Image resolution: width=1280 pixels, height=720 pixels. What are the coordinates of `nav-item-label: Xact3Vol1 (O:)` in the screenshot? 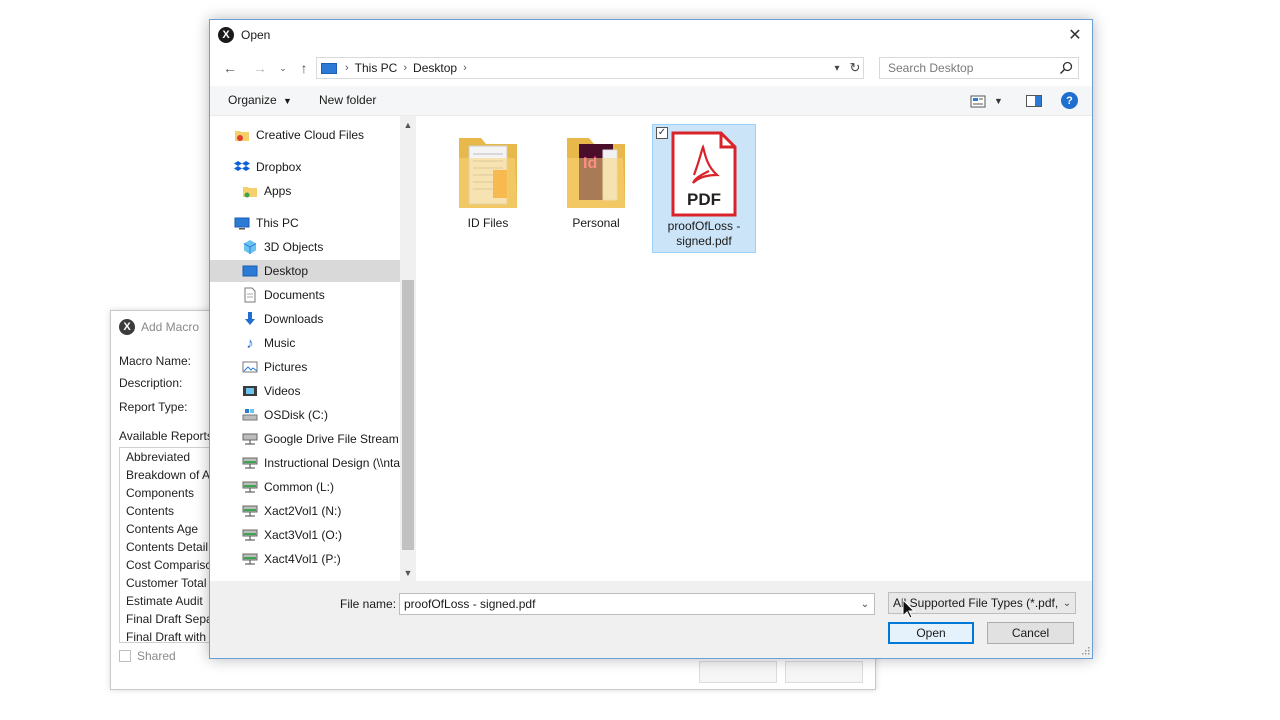 It's located at (303, 535).